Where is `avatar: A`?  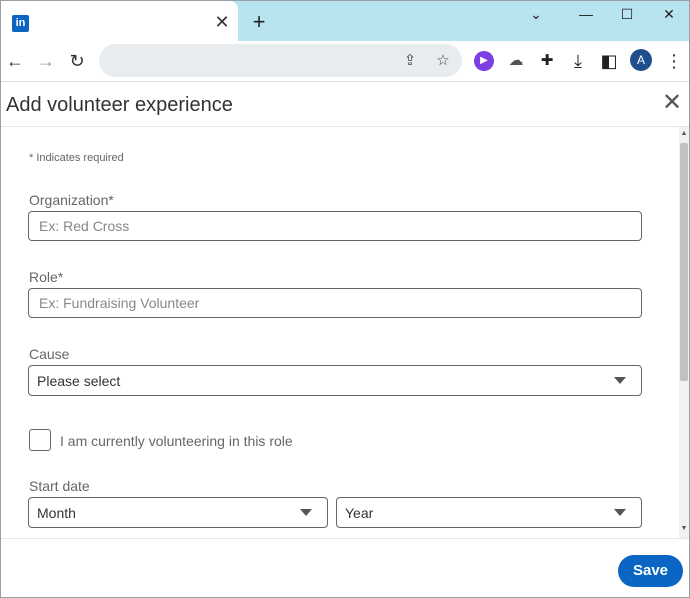
avatar: A is located at coordinates (641, 60).